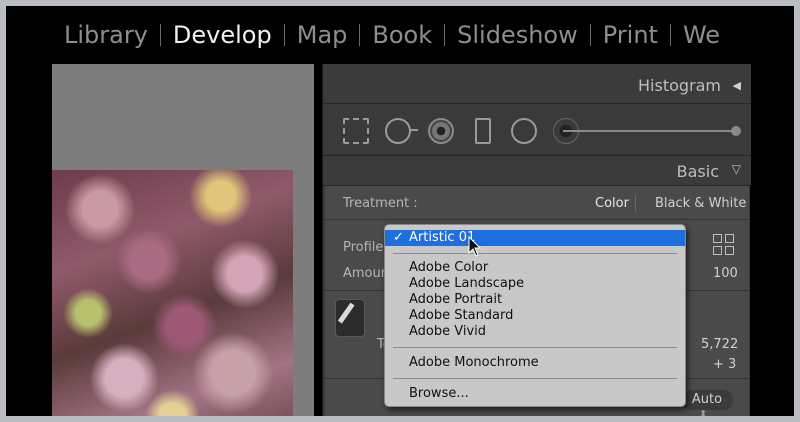 The height and width of the screenshot is (422, 800). Describe the element at coordinates (83, 35) in the screenshot. I see `module-library: Library` at that location.